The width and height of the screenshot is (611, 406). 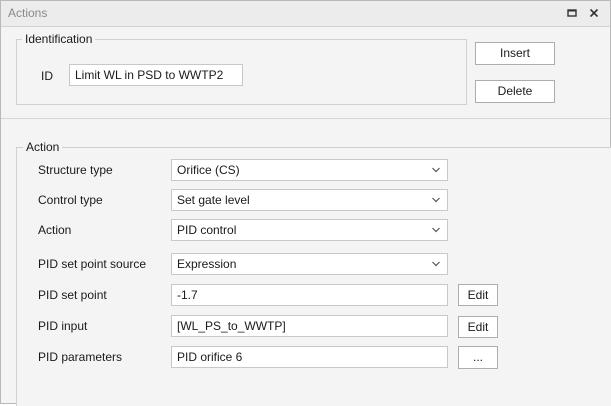 I want to click on insert-button: Insert, so click(x=515, y=53).